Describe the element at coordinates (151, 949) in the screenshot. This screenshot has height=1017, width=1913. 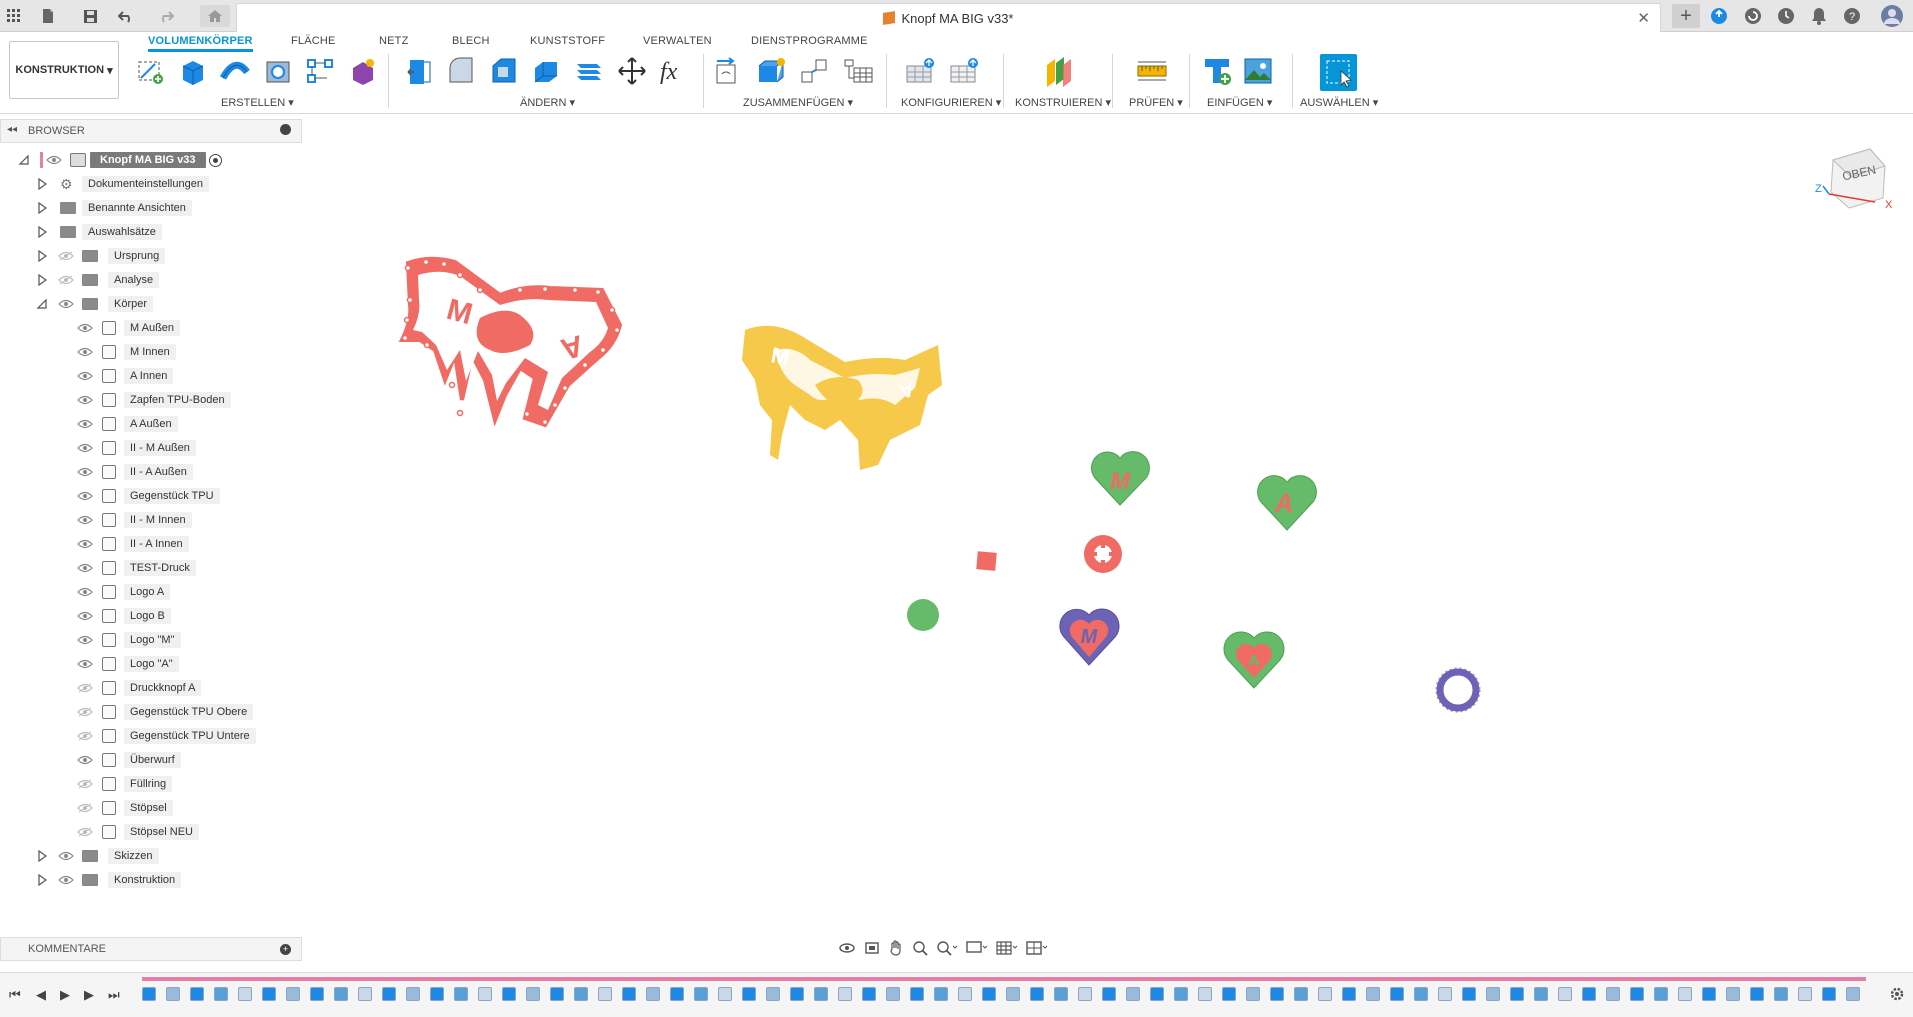
I see `comments-panel-header: KOMMENTARE +` at that location.